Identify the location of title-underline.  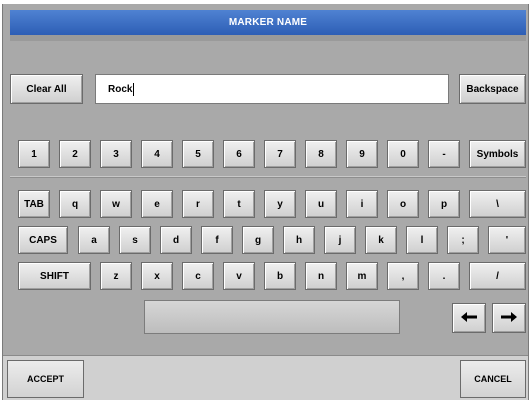
(268, 38).